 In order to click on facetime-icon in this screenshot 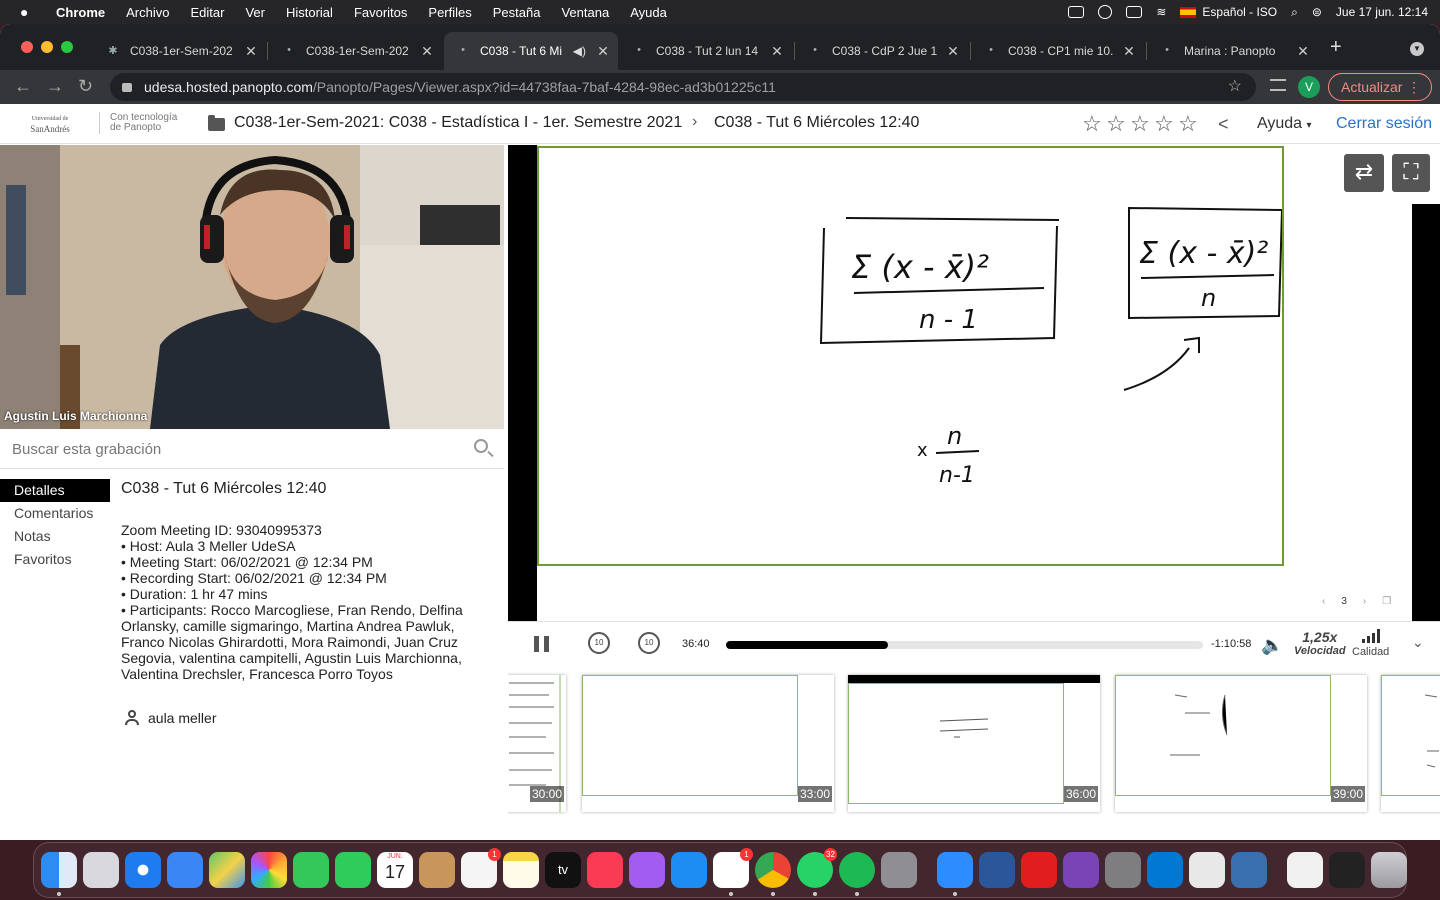, I will do `click(353, 870)`.